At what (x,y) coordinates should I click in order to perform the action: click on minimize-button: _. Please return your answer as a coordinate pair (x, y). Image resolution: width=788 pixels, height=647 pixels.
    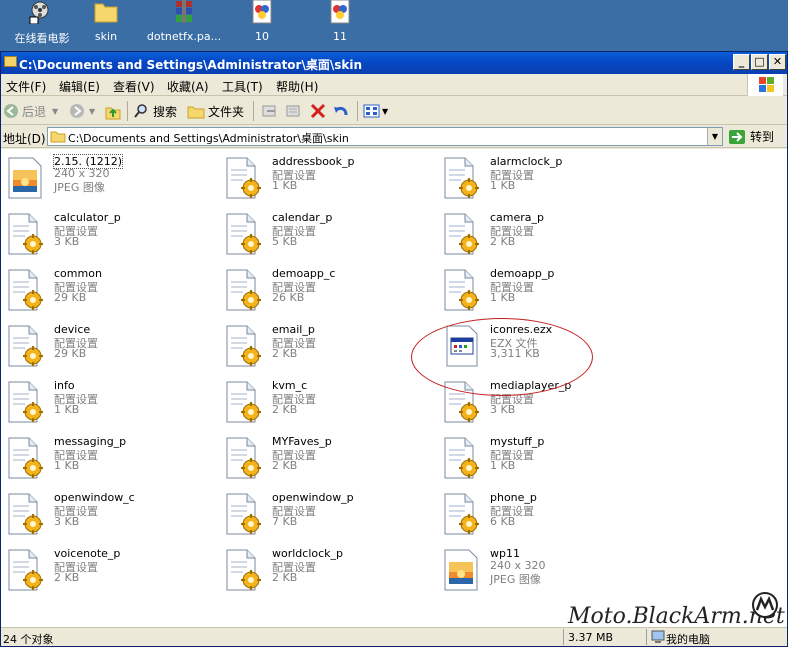
    Looking at the image, I should click on (741, 62).